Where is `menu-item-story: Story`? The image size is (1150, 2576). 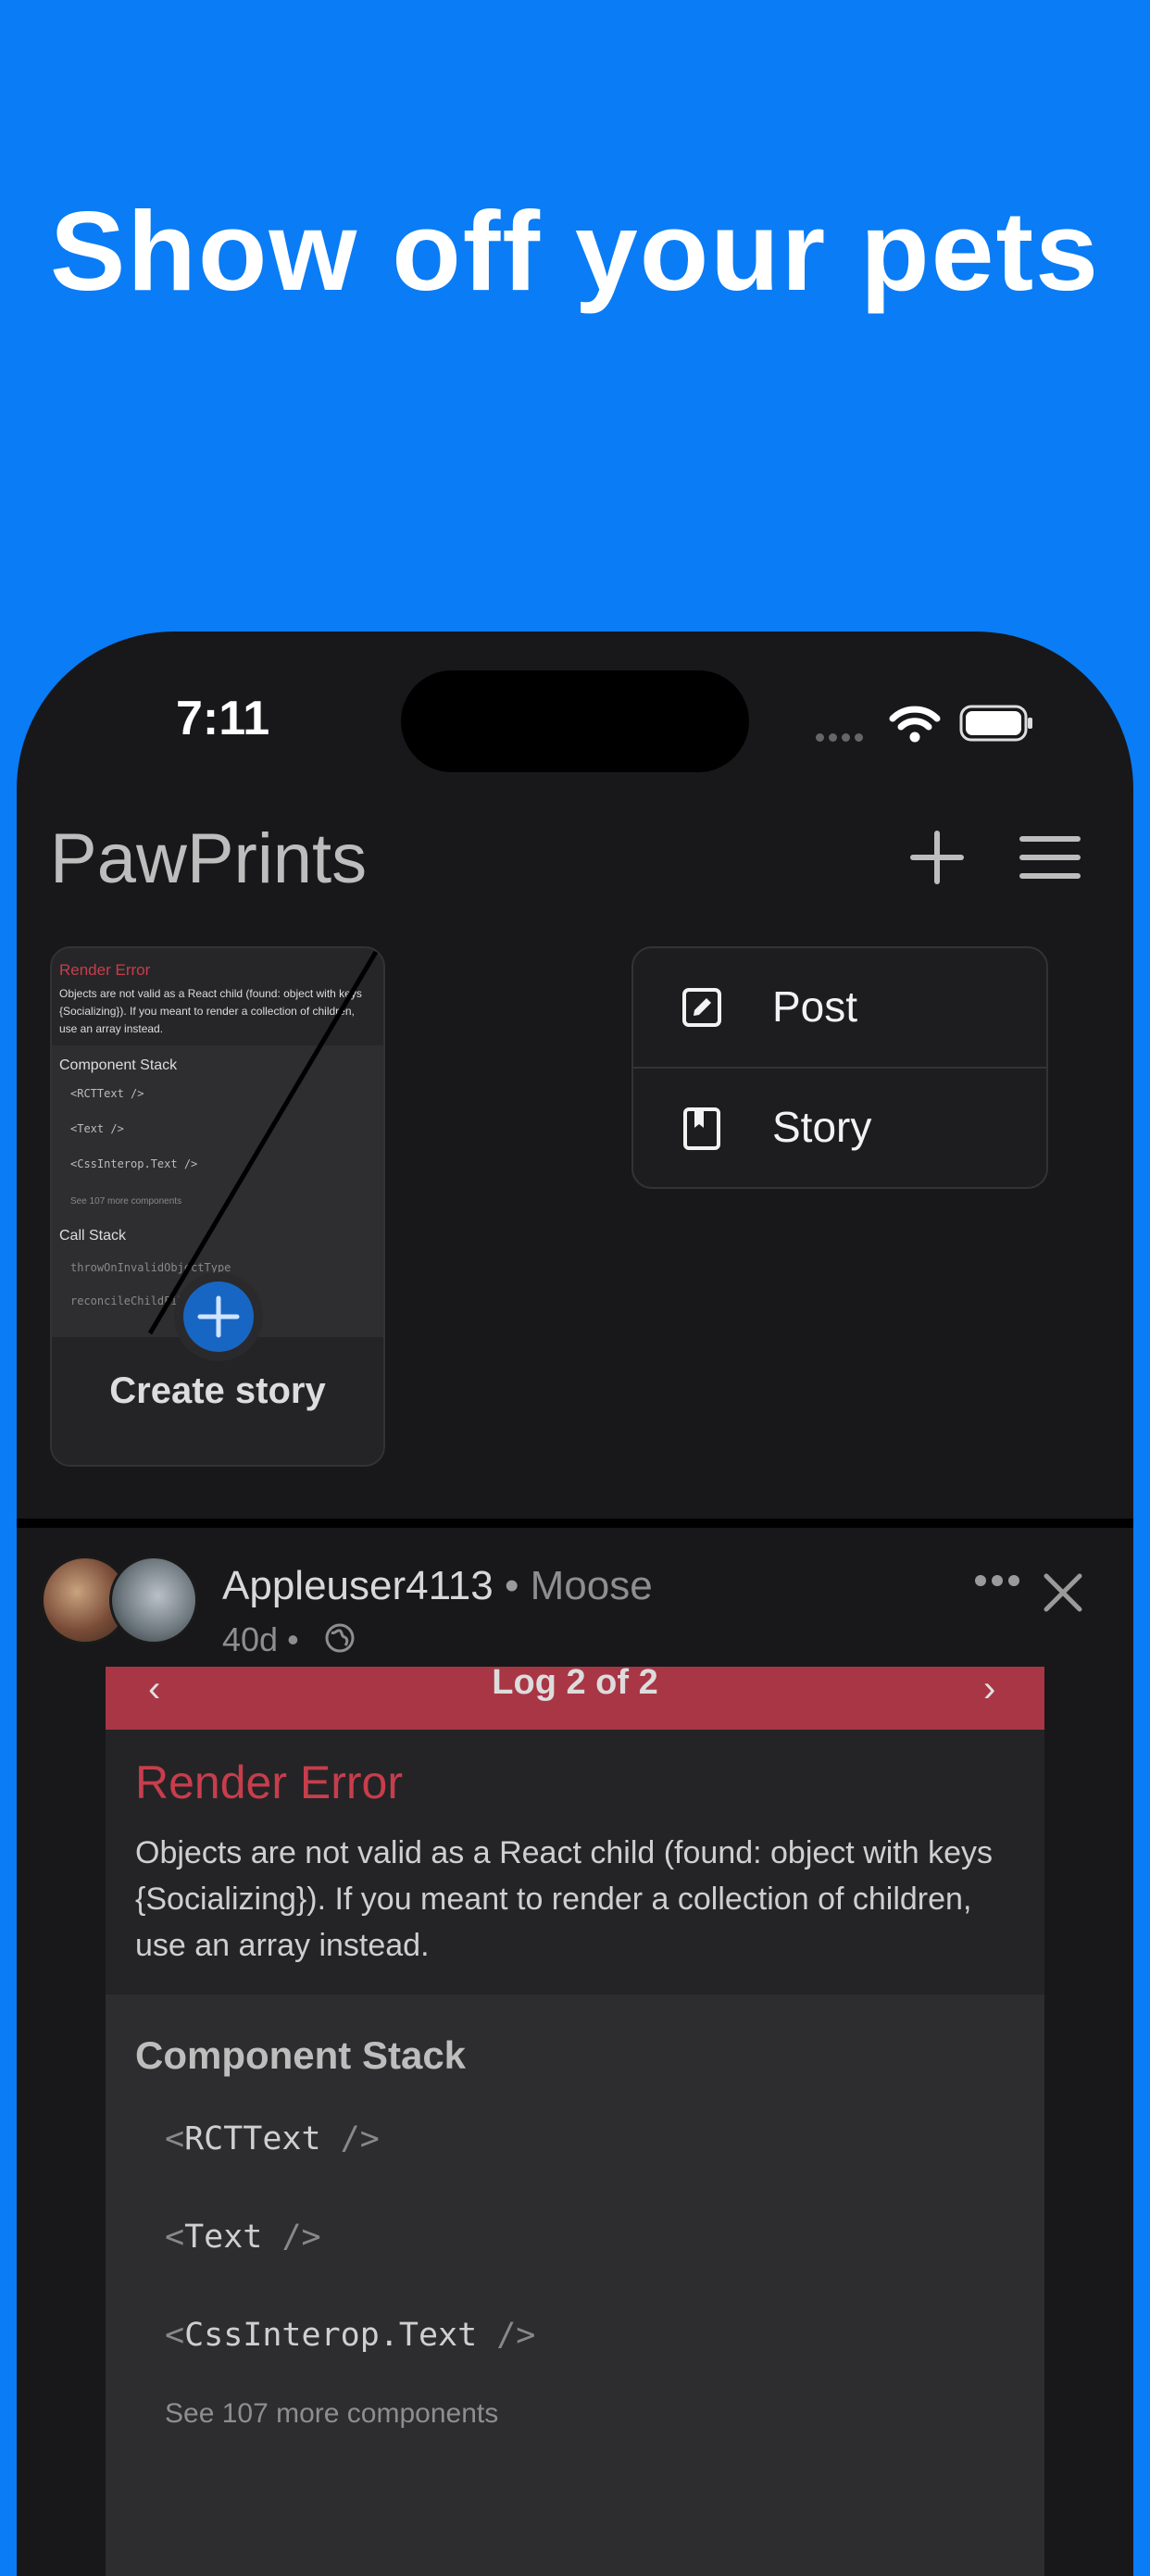
menu-item-story: Story is located at coordinates (840, 1128).